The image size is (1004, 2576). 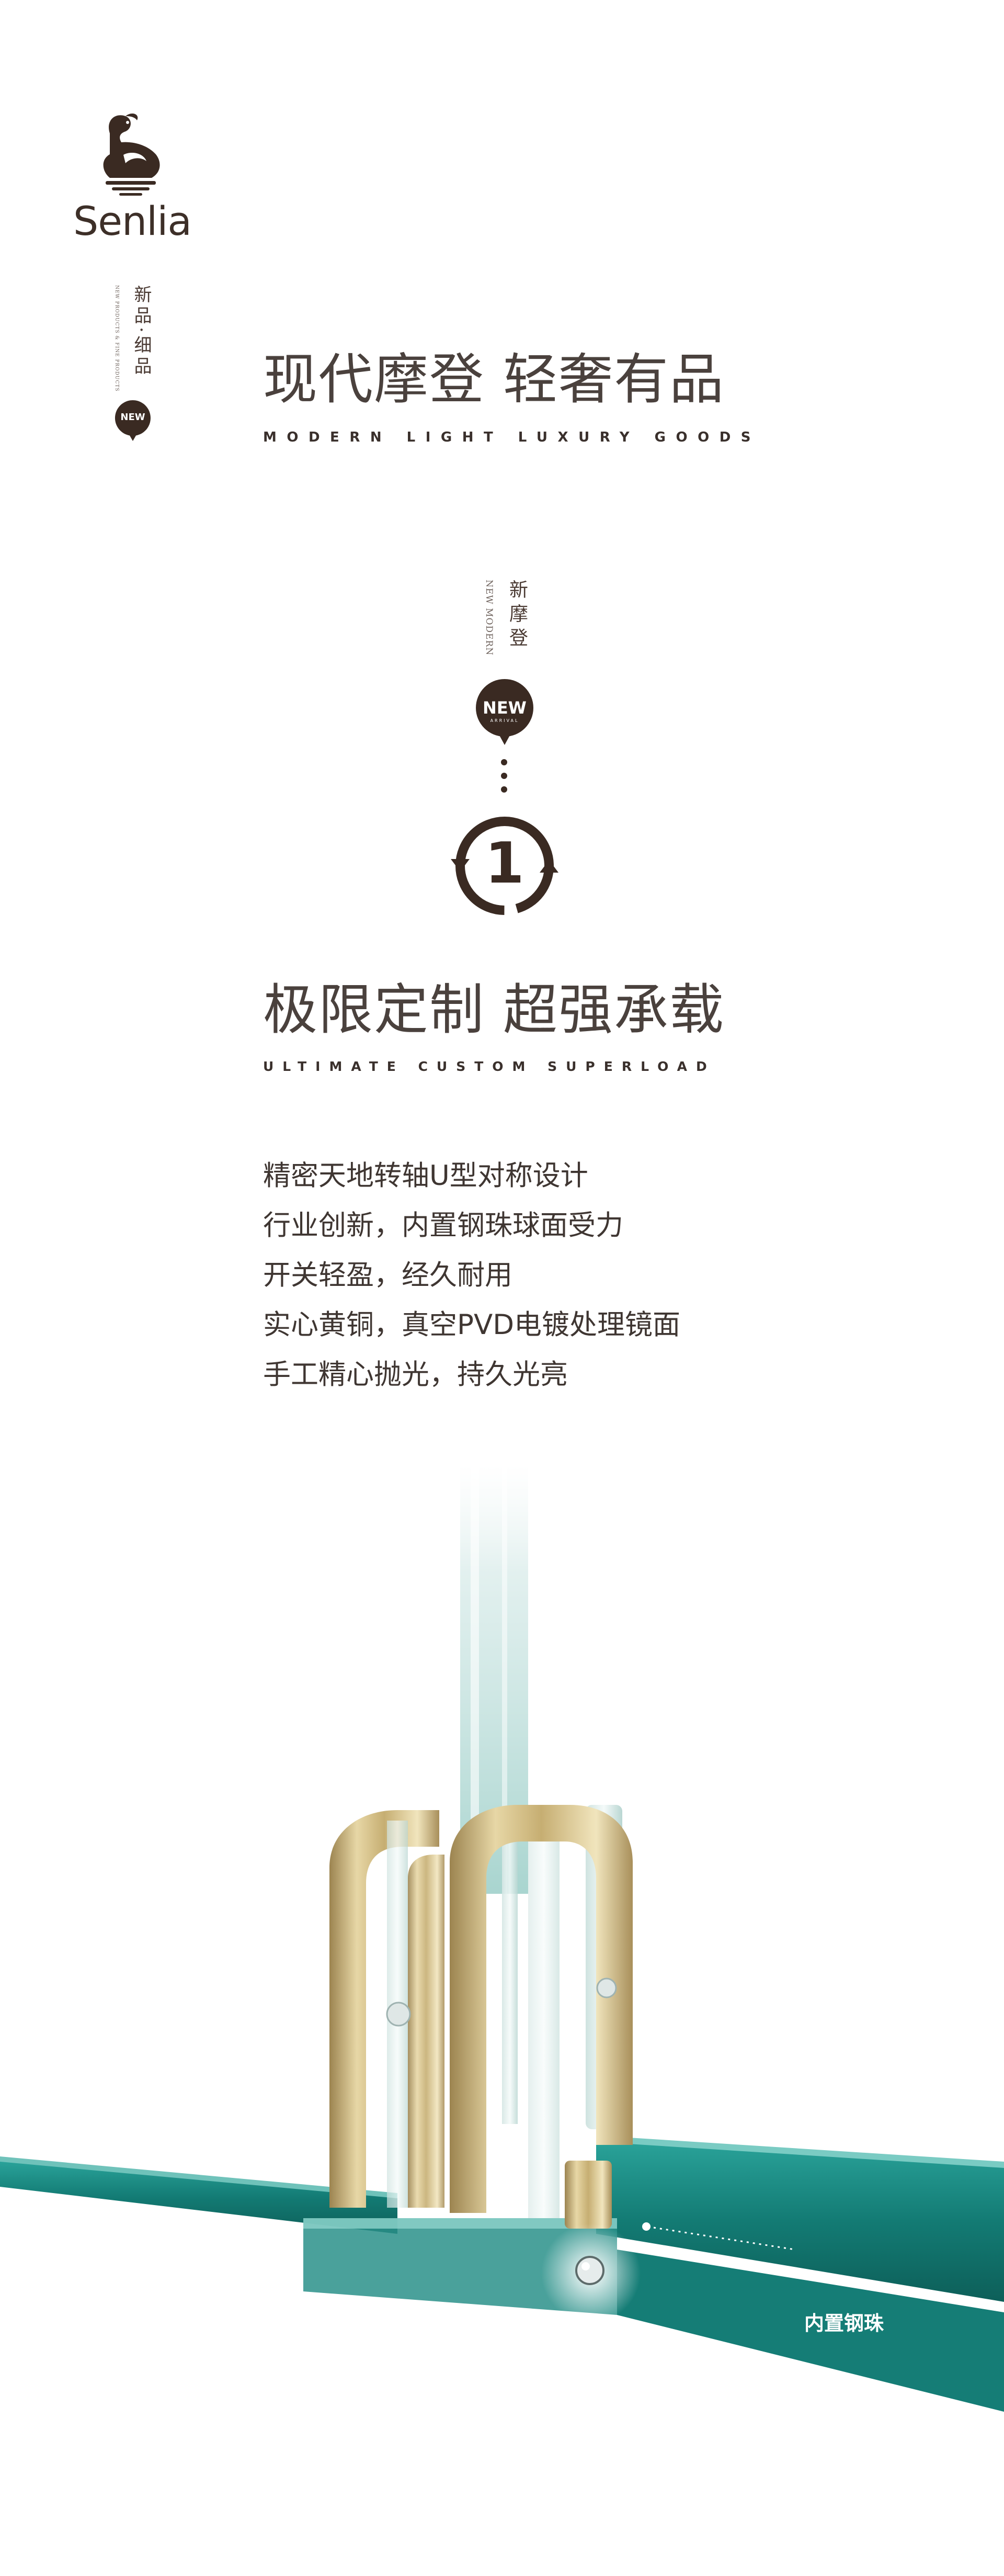 I want to click on feature-line-1: 精密天地转轴U型对称设计, so click(x=426, y=1176).